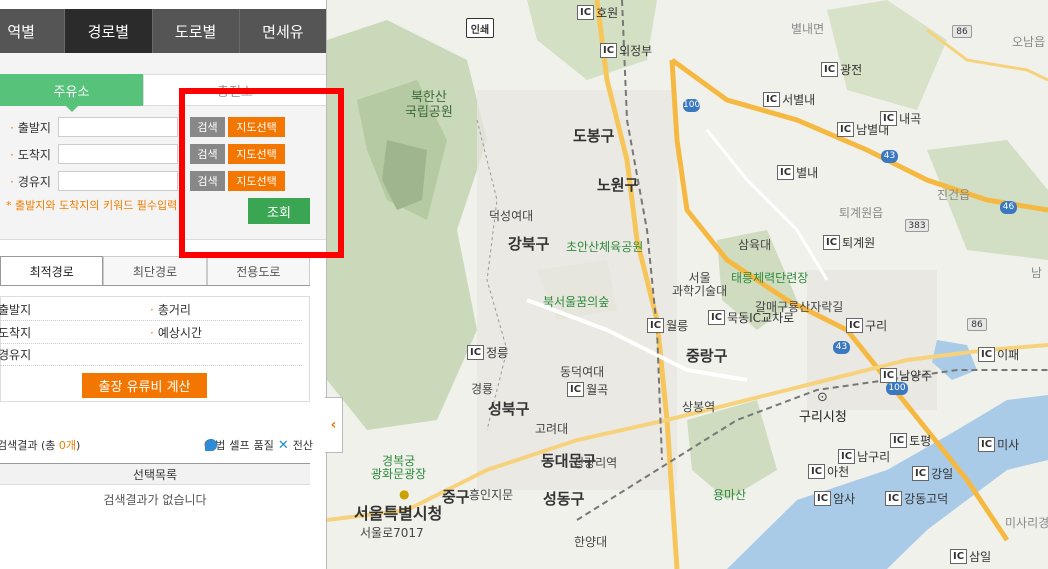  I want to click on yongmasan-area, so click(732, 450).